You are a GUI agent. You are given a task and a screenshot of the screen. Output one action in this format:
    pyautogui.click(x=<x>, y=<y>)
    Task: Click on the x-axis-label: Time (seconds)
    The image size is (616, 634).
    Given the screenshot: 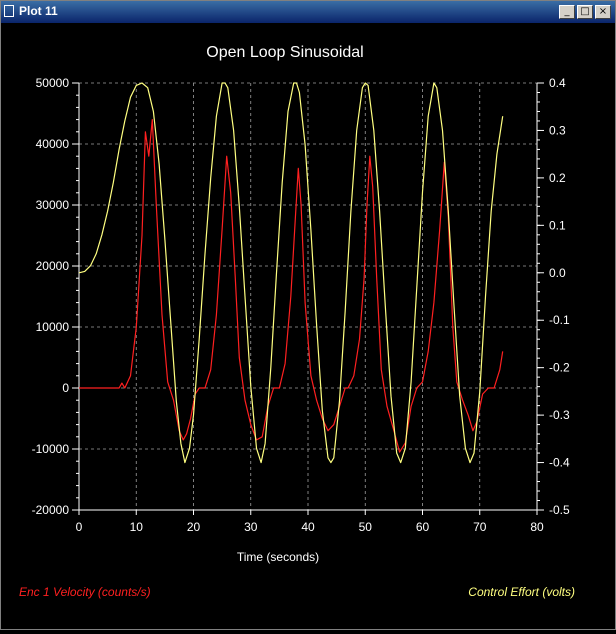 What is the action you would take?
    pyautogui.click(x=278, y=557)
    